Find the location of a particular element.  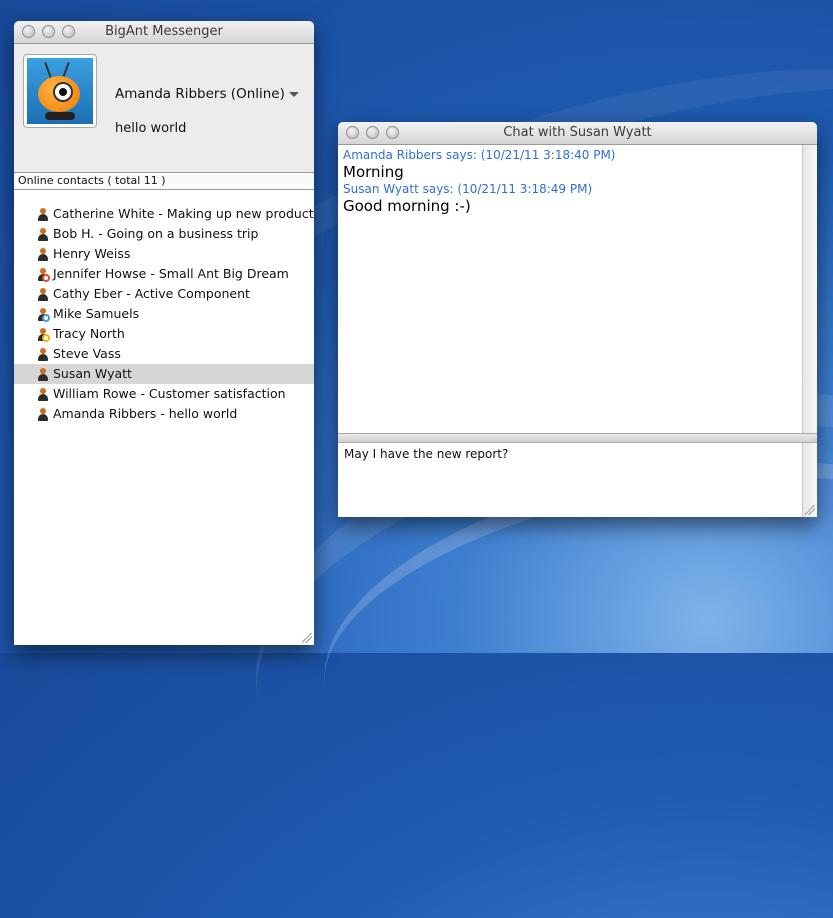

message-input: May I have the new report? is located at coordinates (570, 480).